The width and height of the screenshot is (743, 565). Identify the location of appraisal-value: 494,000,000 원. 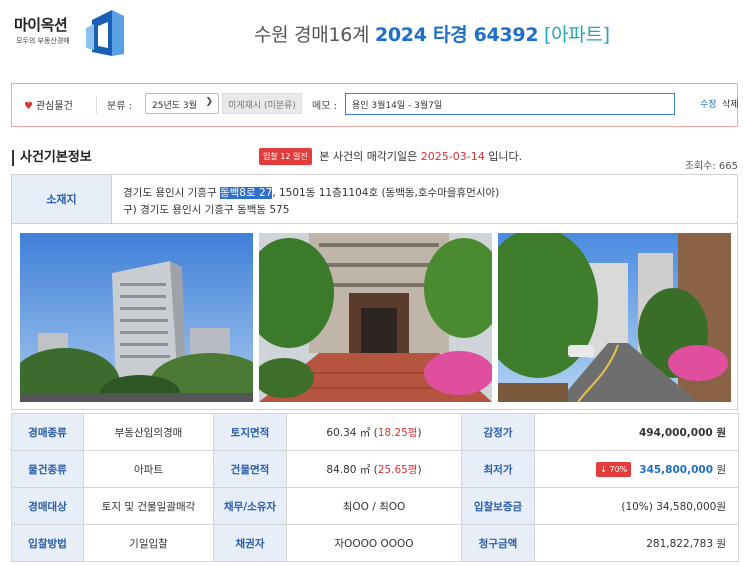
(636, 432).